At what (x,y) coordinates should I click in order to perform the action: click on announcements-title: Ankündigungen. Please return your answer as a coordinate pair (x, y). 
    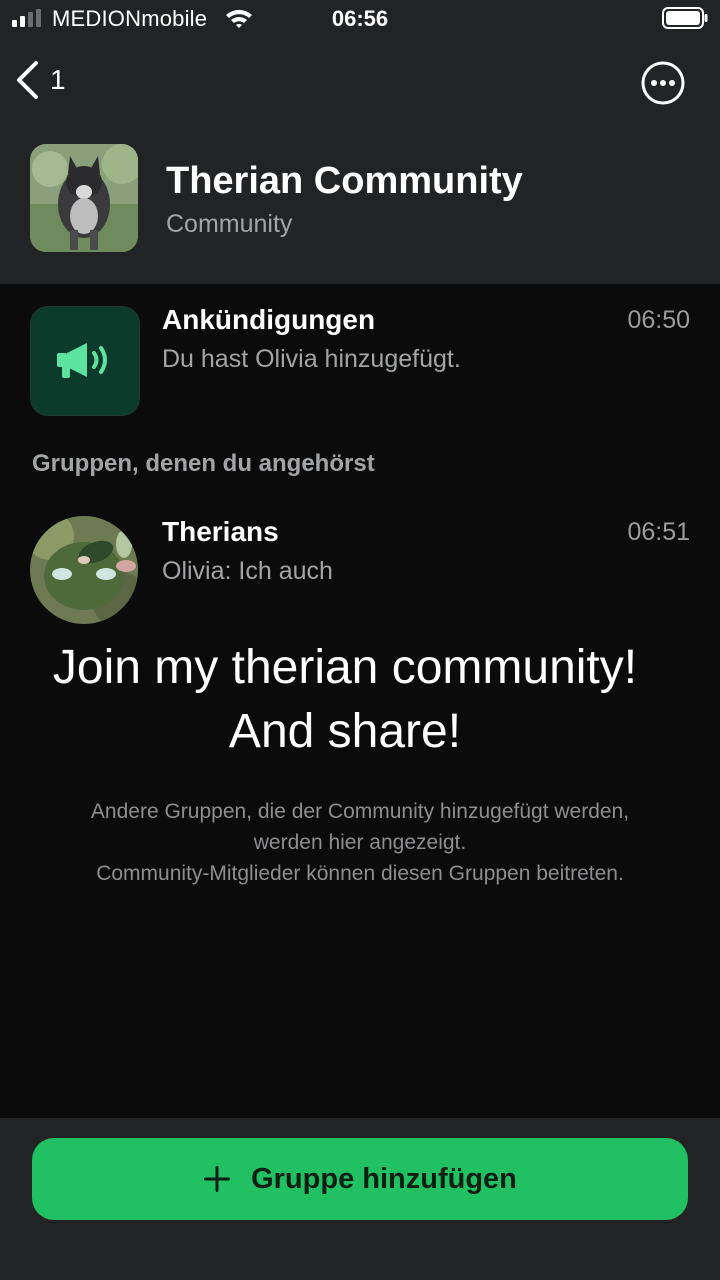
    Looking at the image, I should click on (269, 319).